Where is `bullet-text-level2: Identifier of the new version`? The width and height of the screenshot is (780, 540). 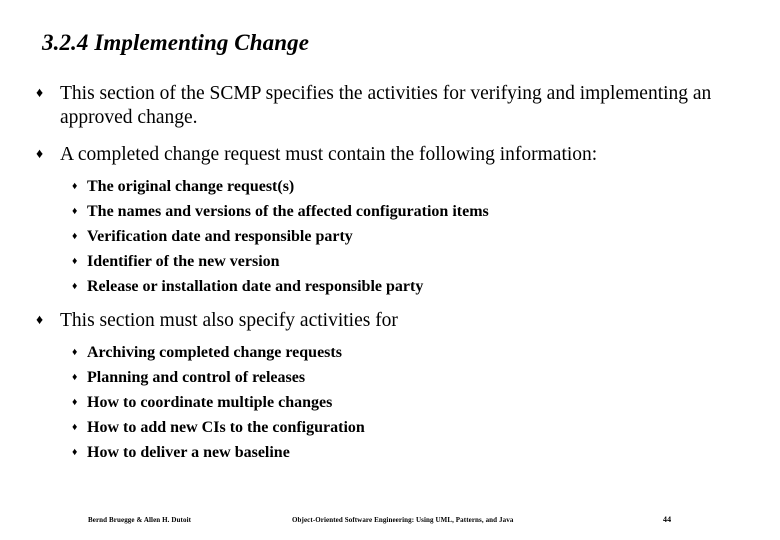 bullet-text-level2: Identifier of the new version is located at coordinates (183, 261).